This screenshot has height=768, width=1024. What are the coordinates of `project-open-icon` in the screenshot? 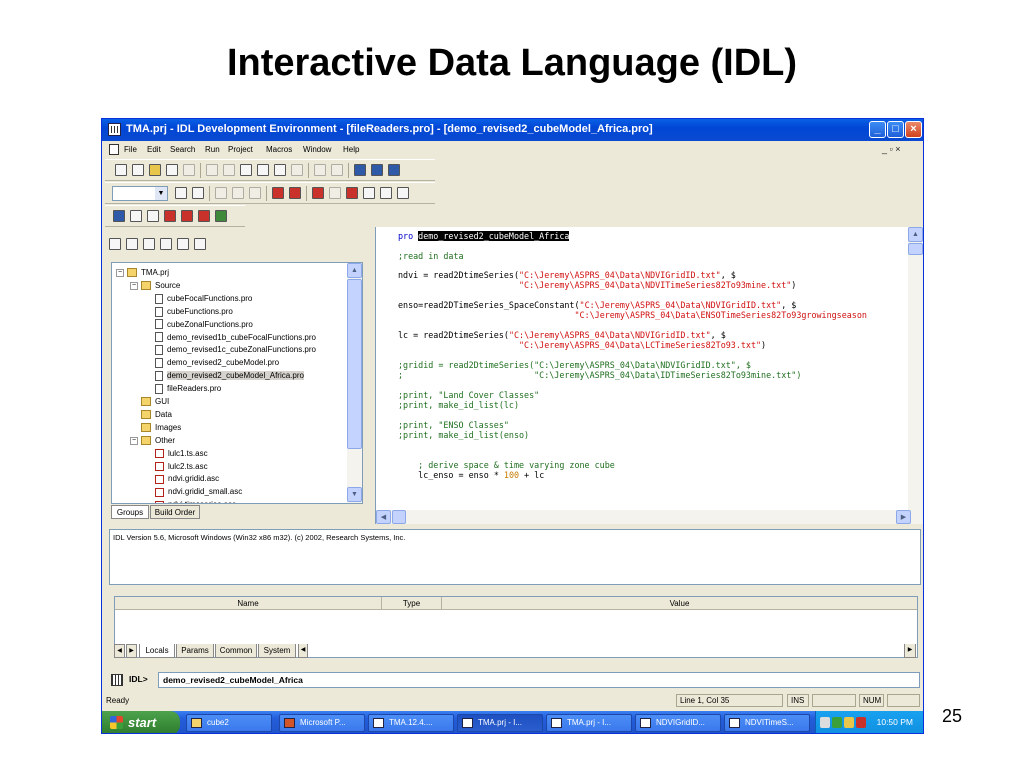 It's located at (132, 244).